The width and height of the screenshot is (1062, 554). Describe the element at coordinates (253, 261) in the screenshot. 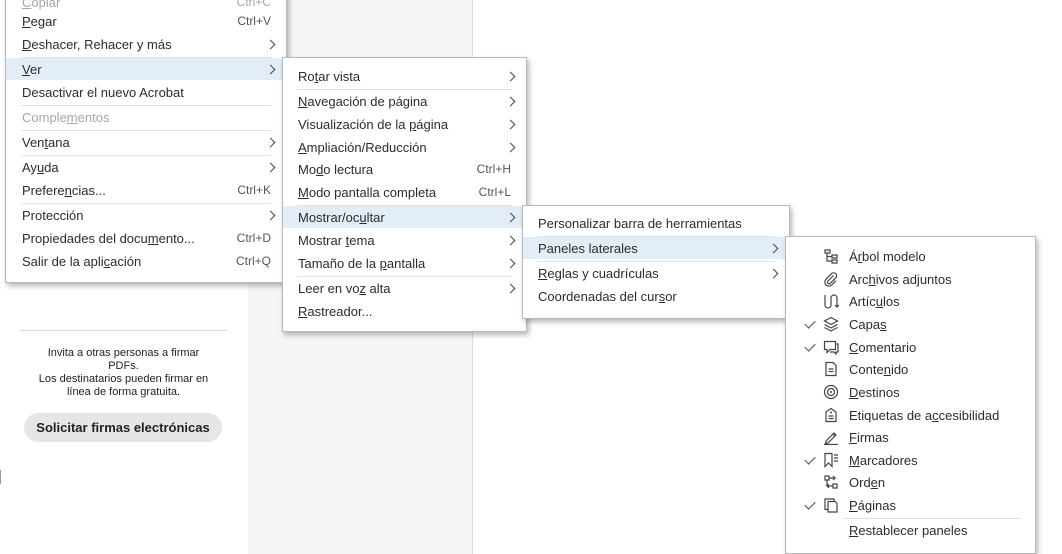

I see `shortcut: Ctrl+Q` at that location.